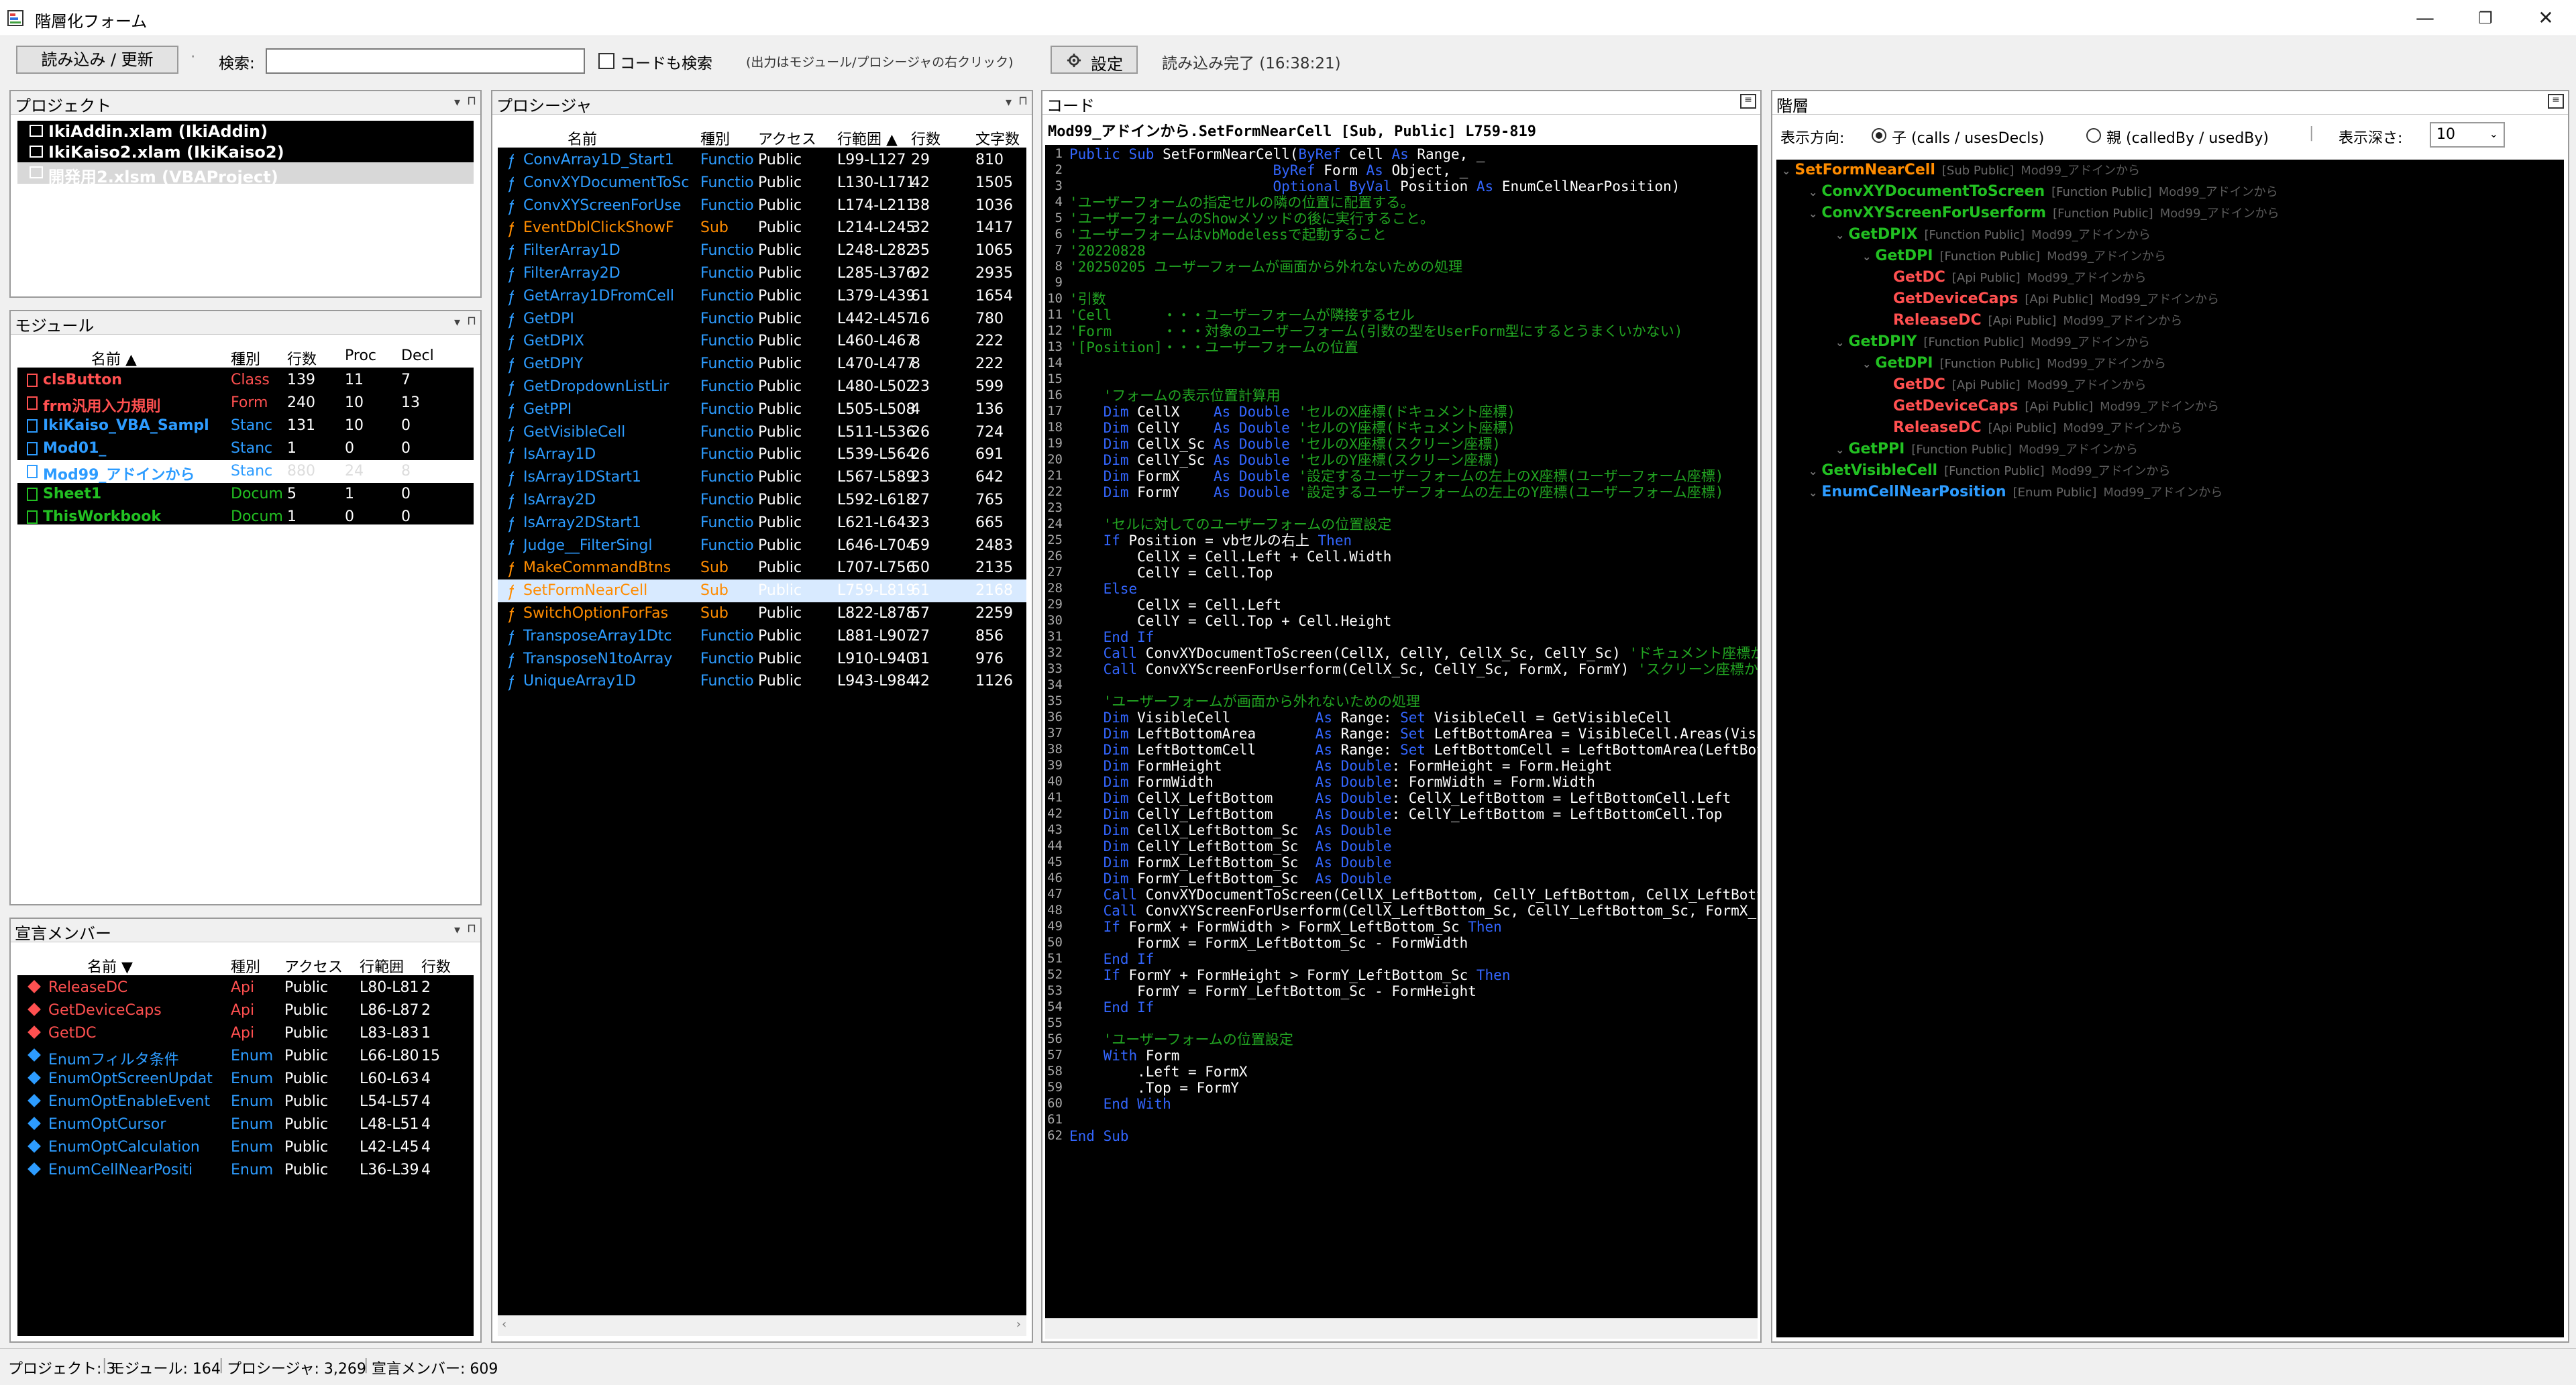 Image resolution: width=2576 pixels, height=1385 pixels. What do you see at coordinates (762, 342) in the screenshot?
I see `procedure-row: ƒ GetDPIX FunctionPublic L460-L4678 222` at bounding box center [762, 342].